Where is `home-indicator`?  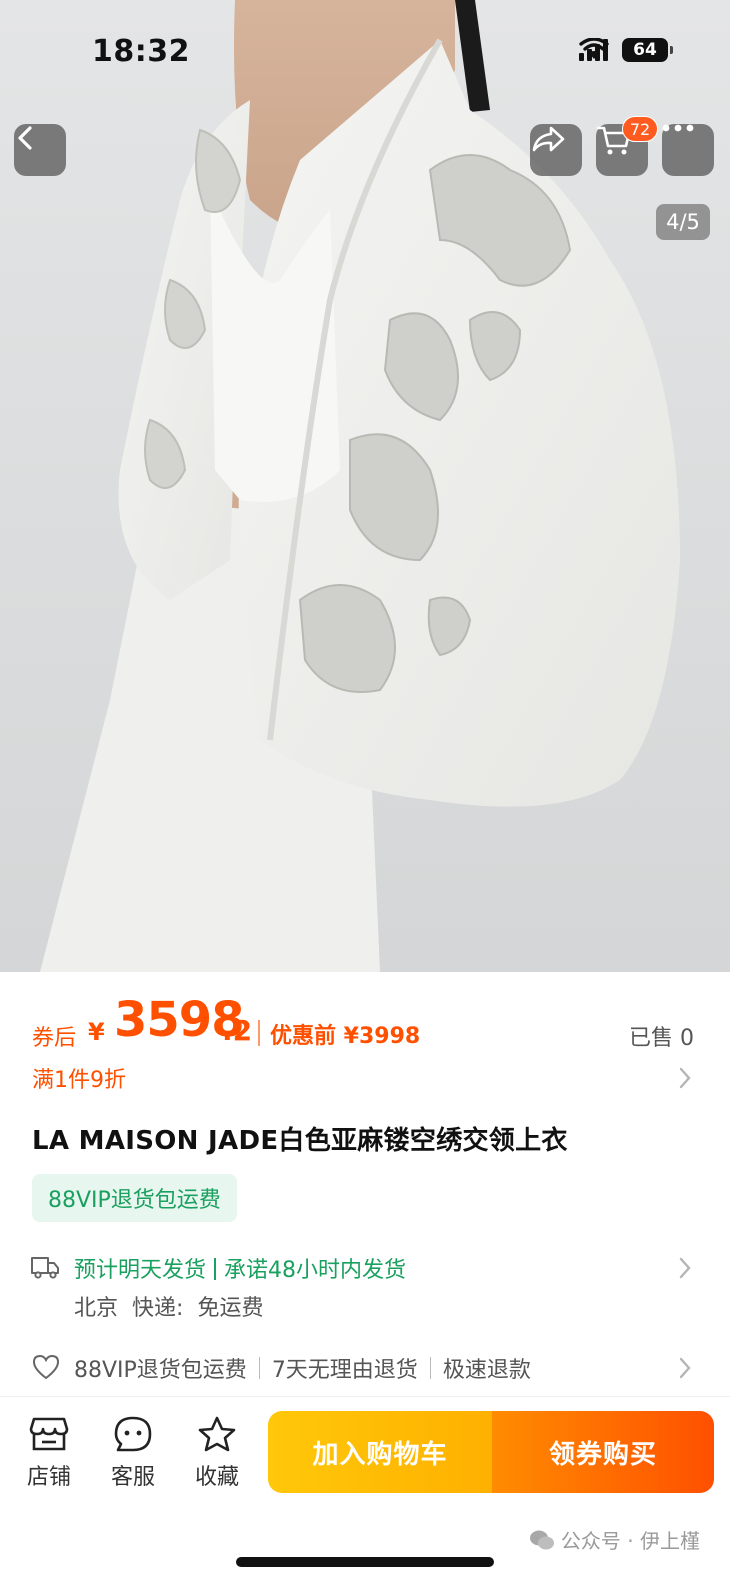
home-indicator is located at coordinates (365, 1562).